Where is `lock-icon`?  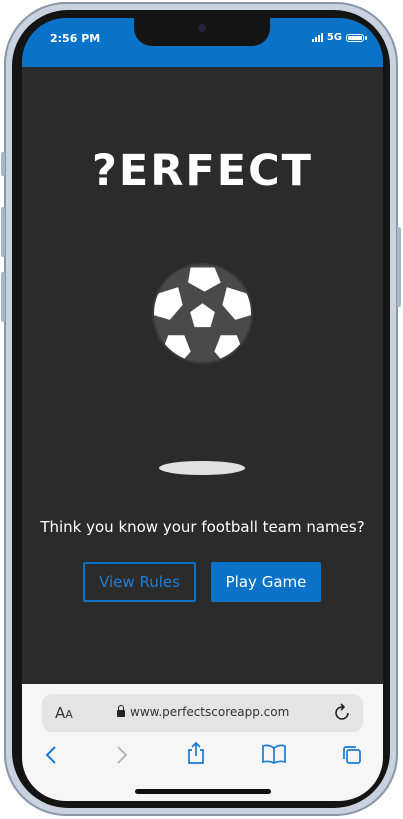 lock-icon is located at coordinates (121, 711).